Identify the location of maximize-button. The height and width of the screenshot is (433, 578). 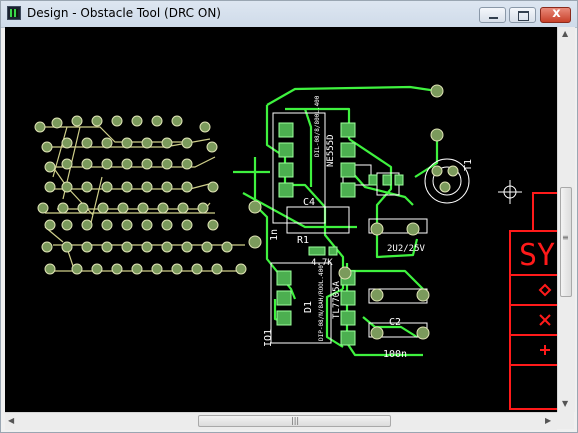
(522, 15).